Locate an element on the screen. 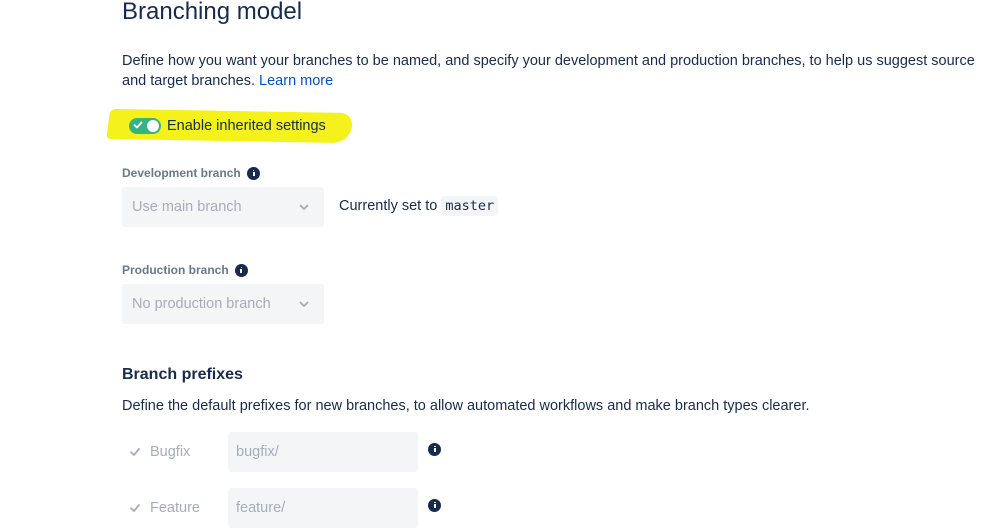 Image resolution: width=999 pixels, height=528 pixels. prefix-row-bugfix: Bugfix bugfix/ is located at coordinates (281, 452).